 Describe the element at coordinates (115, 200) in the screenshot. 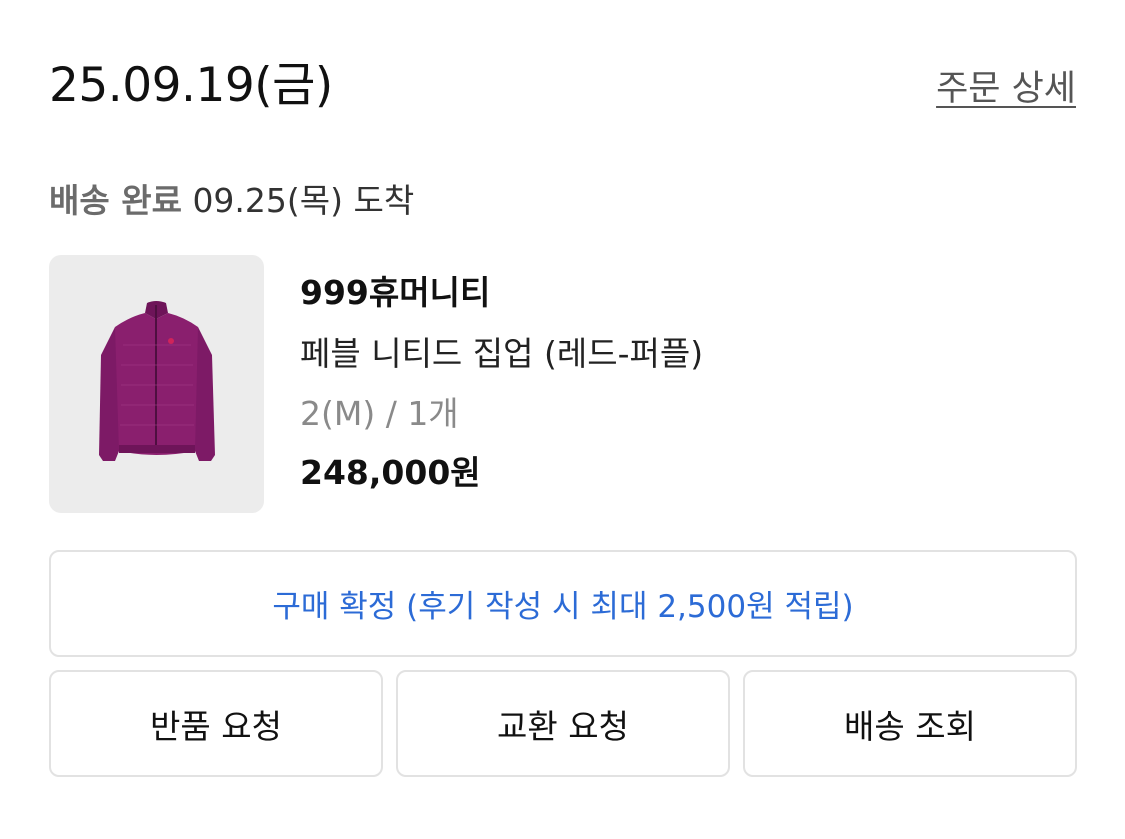

I see `delivery-status-label: 배송 완료` at that location.